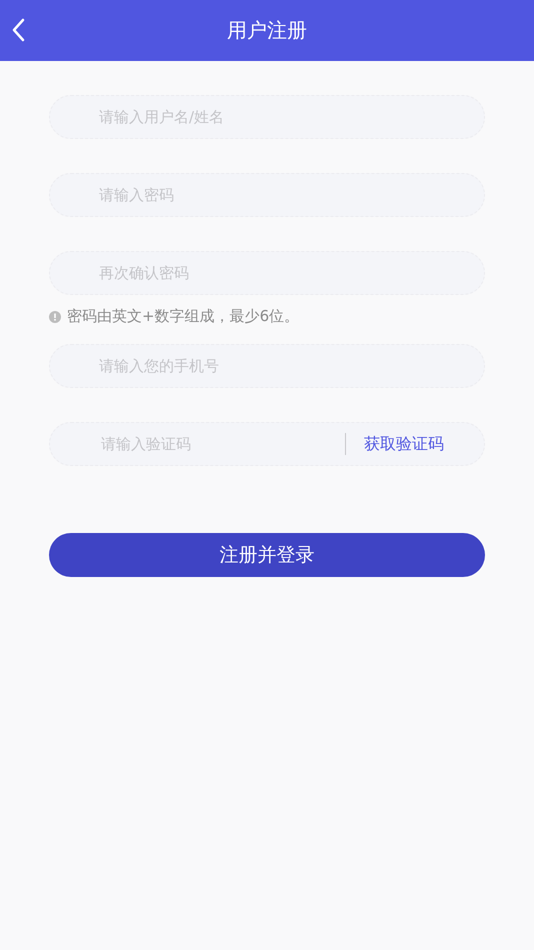 Image resolution: width=534 pixels, height=950 pixels. Describe the element at coordinates (183, 316) in the screenshot. I see `password-hint: 密码由英文+数字组成，最少6位。` at that location.